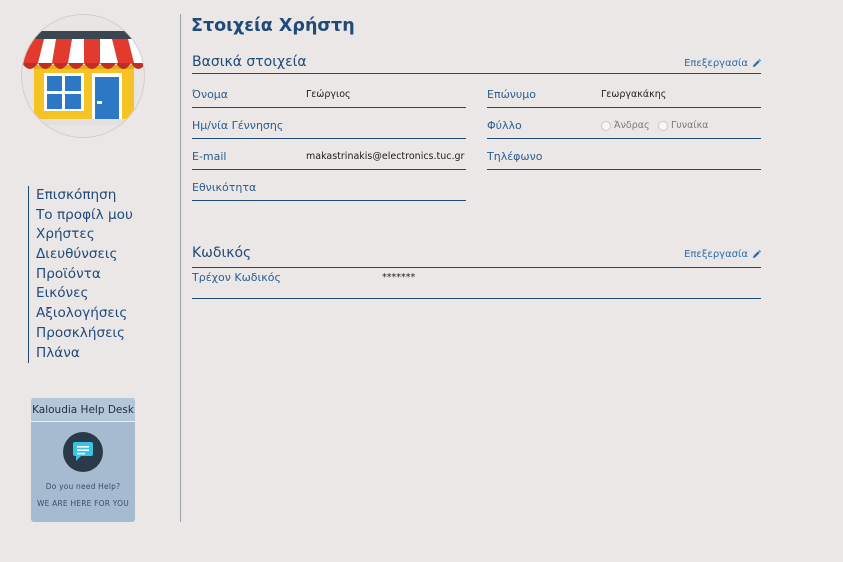  What do you see at coordinates (98, 215) in the screenshot?
I see `sidebar-item-my-profile: Το προφίλ μου` at bounding box center [98, 215].